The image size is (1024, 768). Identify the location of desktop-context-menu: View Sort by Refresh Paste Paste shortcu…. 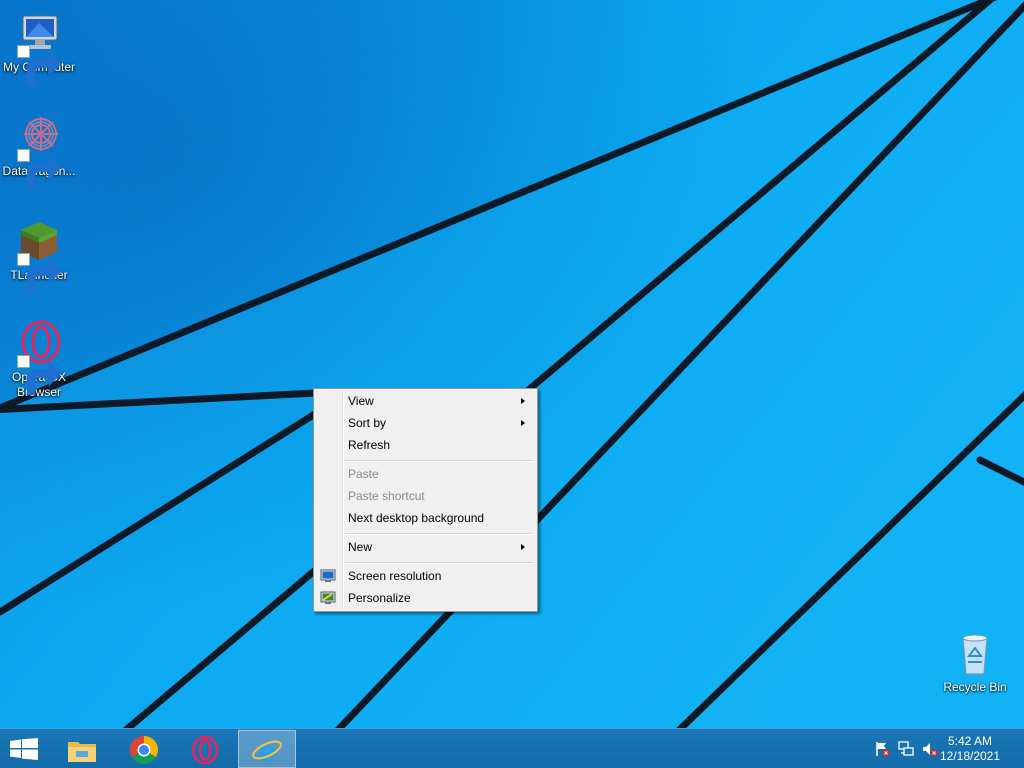
(425, 500).